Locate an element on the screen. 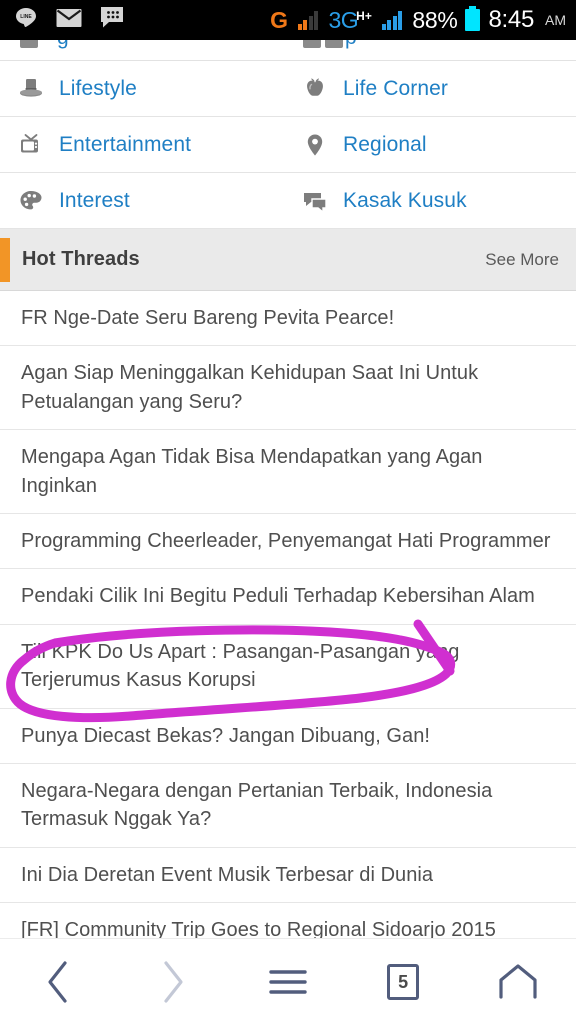 This screenshot has height=1024, width=576. back-button is located at coordinates (58, 982).